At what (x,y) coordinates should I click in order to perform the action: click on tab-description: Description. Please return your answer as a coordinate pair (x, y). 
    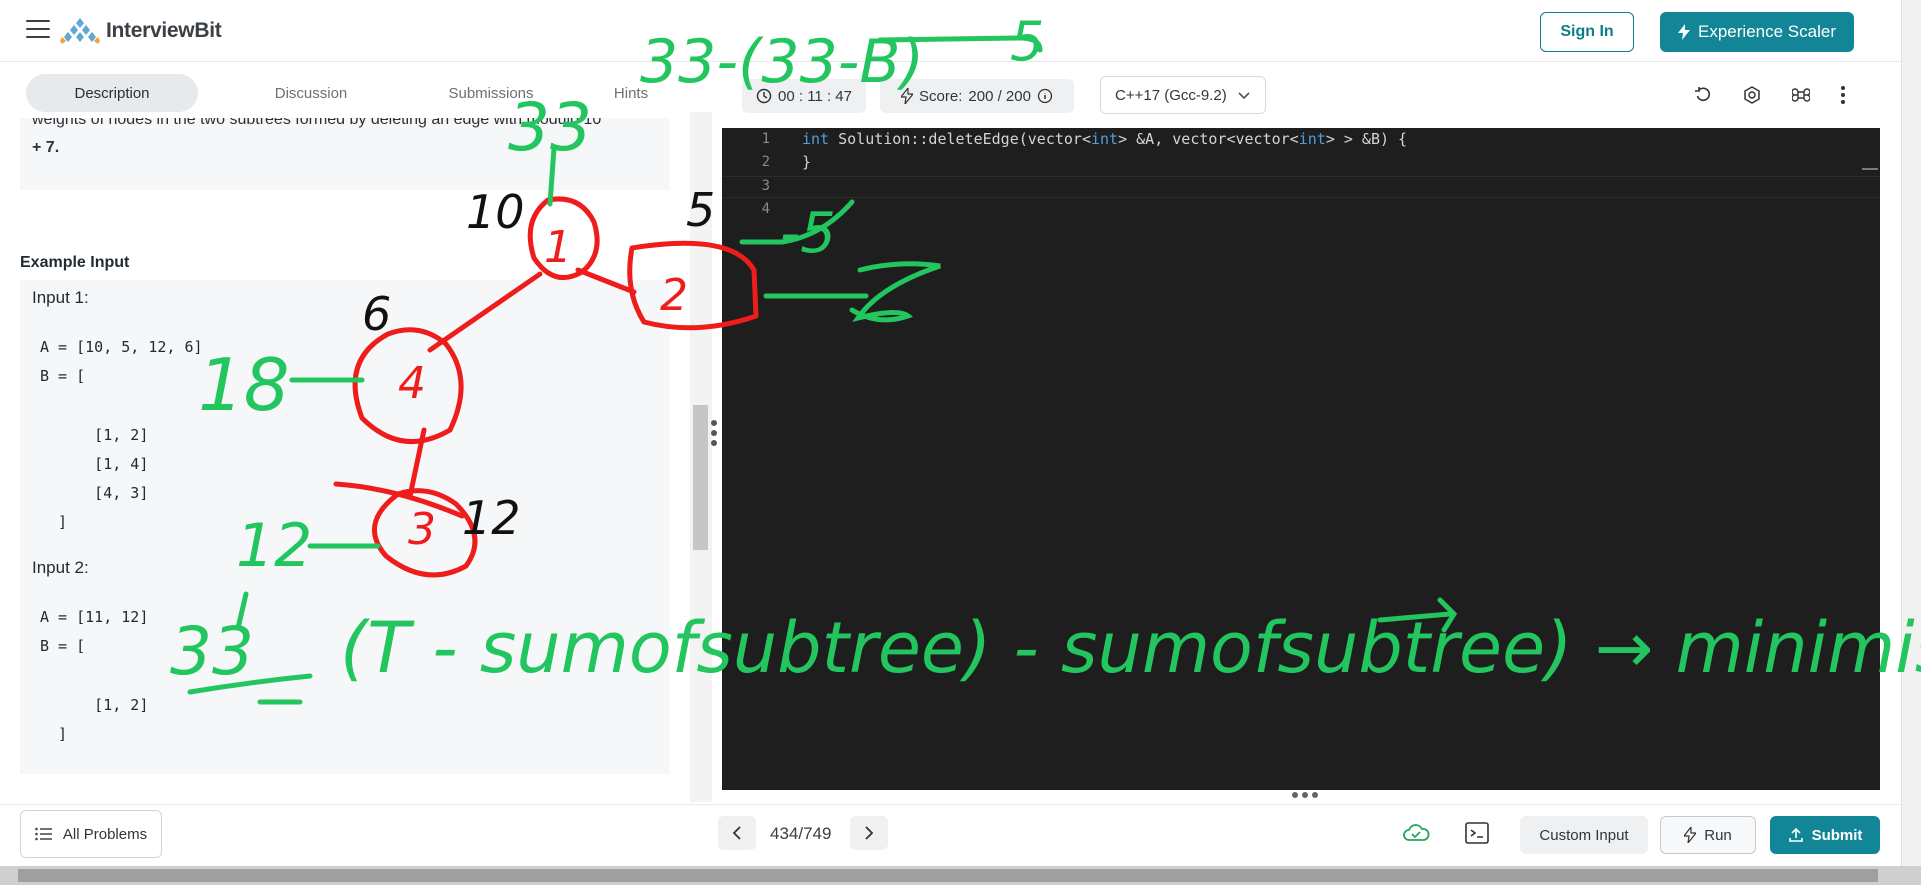
    Looking at the image, I should click on (112, 93).